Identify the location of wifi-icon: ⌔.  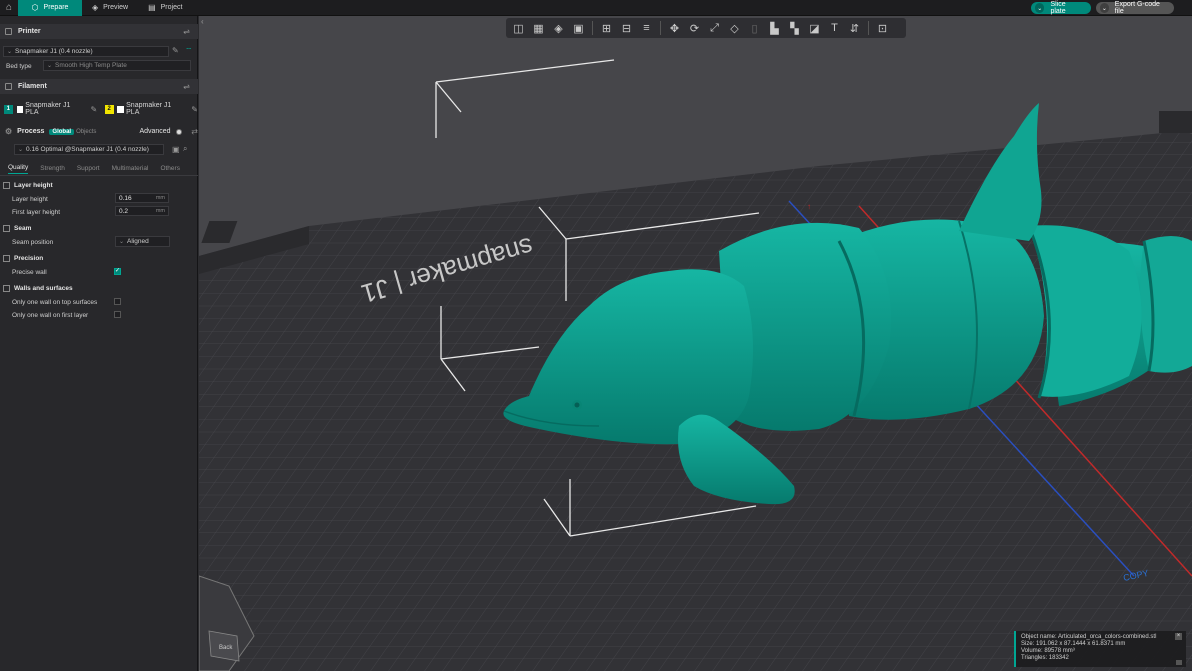
(189, 51).